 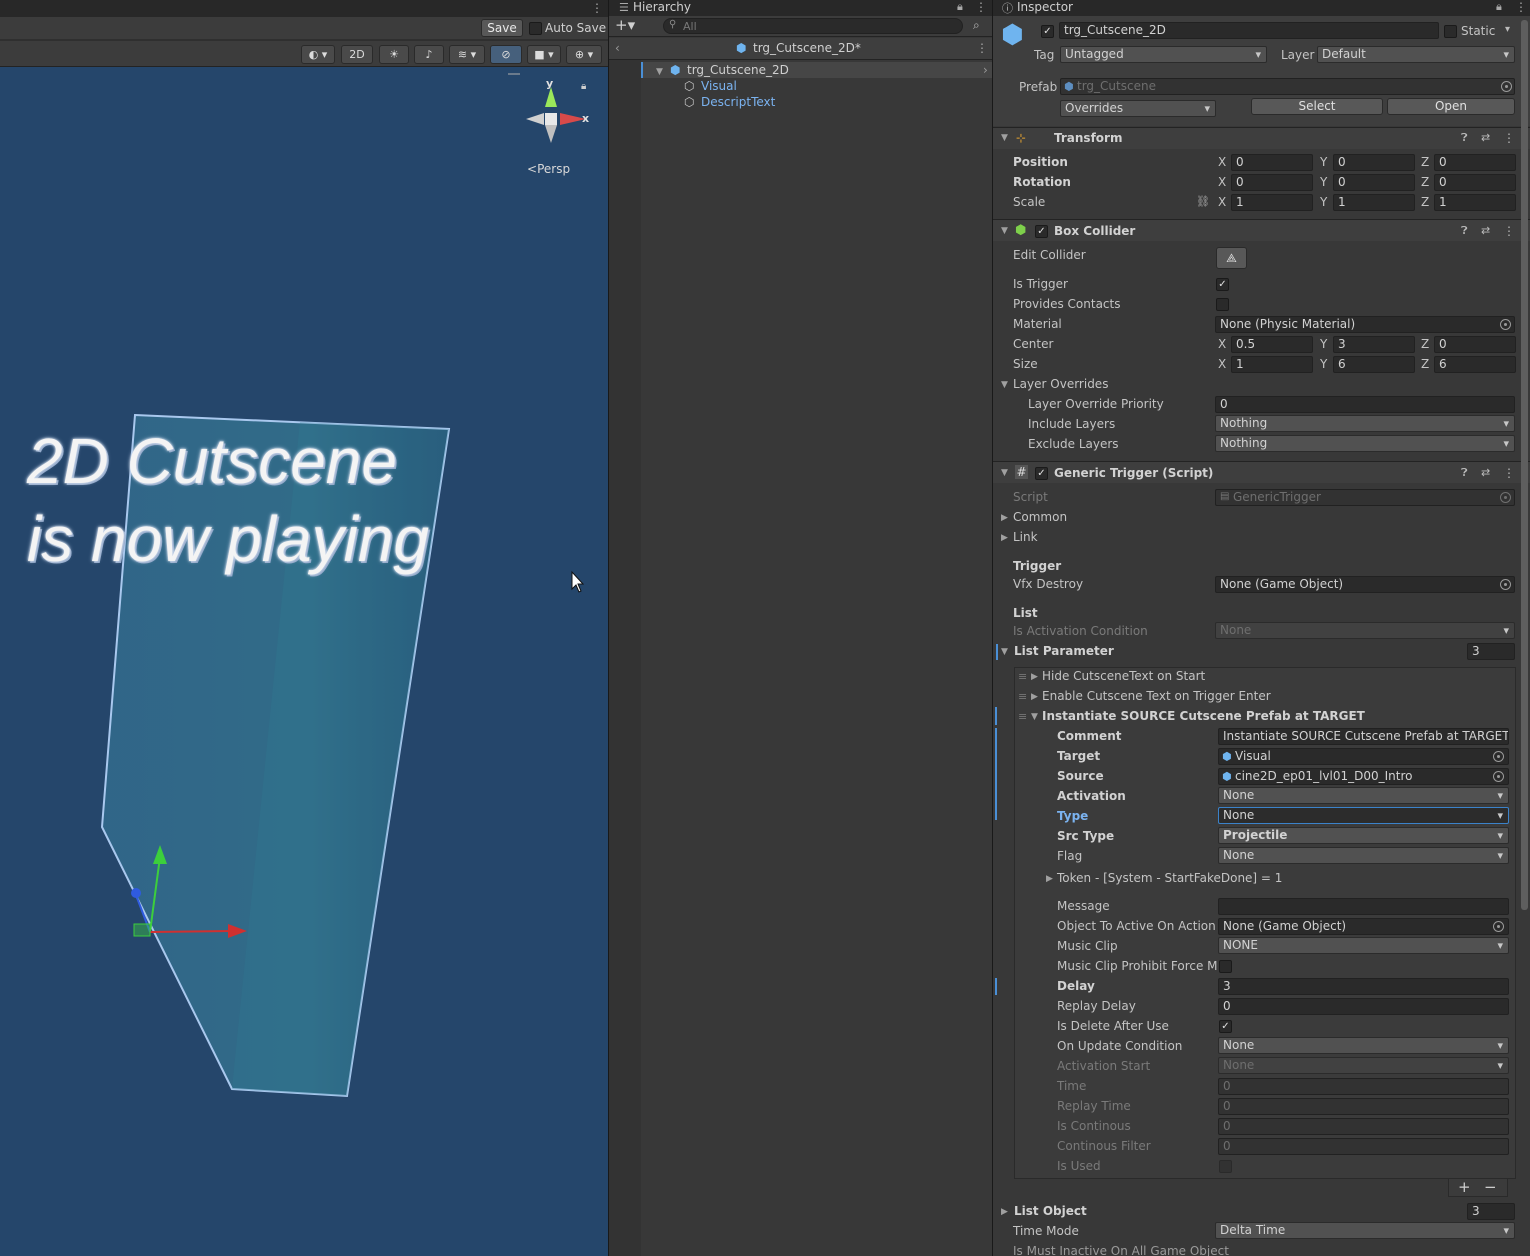 What do you see at coordinates (1363, 835) in the screenshot?
I see `src-type-dropdown: Projectile` at bounding box center [1363, 835].